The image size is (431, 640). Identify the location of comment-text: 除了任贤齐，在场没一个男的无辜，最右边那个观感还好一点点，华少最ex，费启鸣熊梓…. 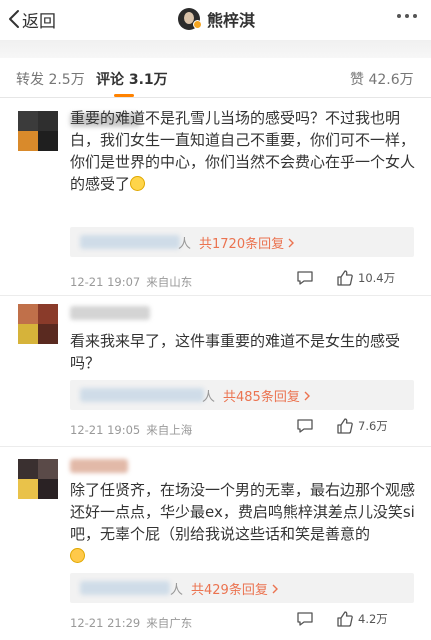
(242, 523).